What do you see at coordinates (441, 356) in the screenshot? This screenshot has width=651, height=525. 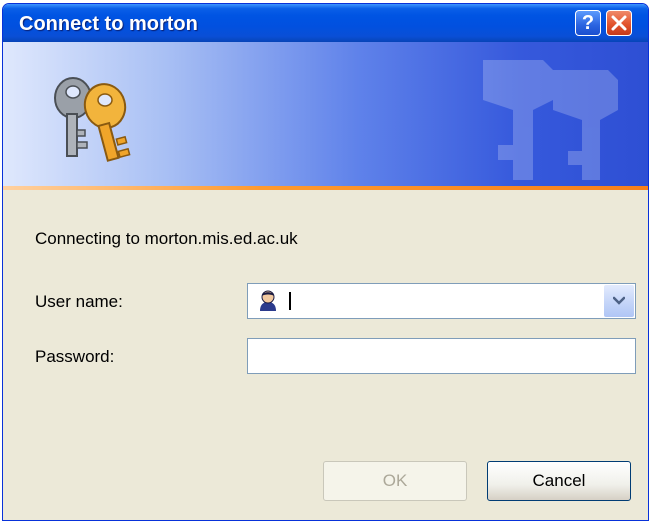 I see `password-field` at bounding box center [441, 356].